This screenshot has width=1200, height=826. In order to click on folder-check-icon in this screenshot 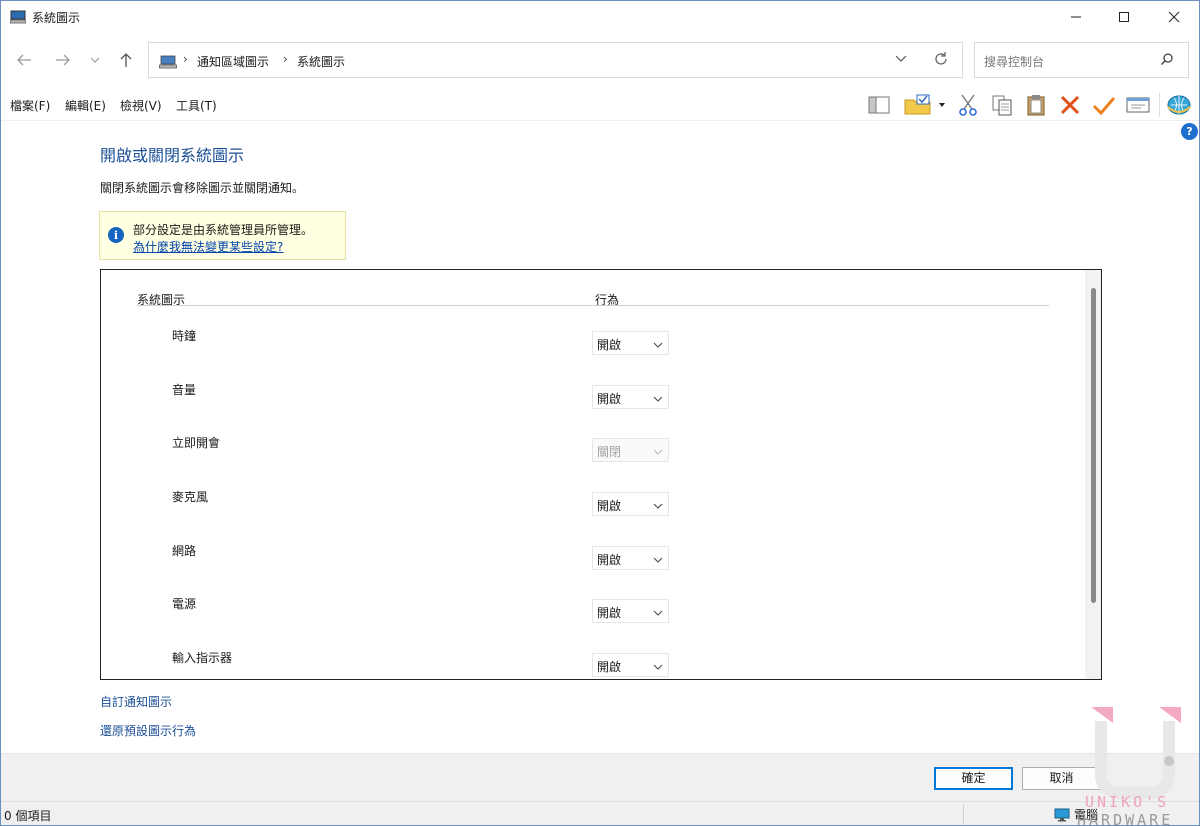, I will do `click(924, 104)`.